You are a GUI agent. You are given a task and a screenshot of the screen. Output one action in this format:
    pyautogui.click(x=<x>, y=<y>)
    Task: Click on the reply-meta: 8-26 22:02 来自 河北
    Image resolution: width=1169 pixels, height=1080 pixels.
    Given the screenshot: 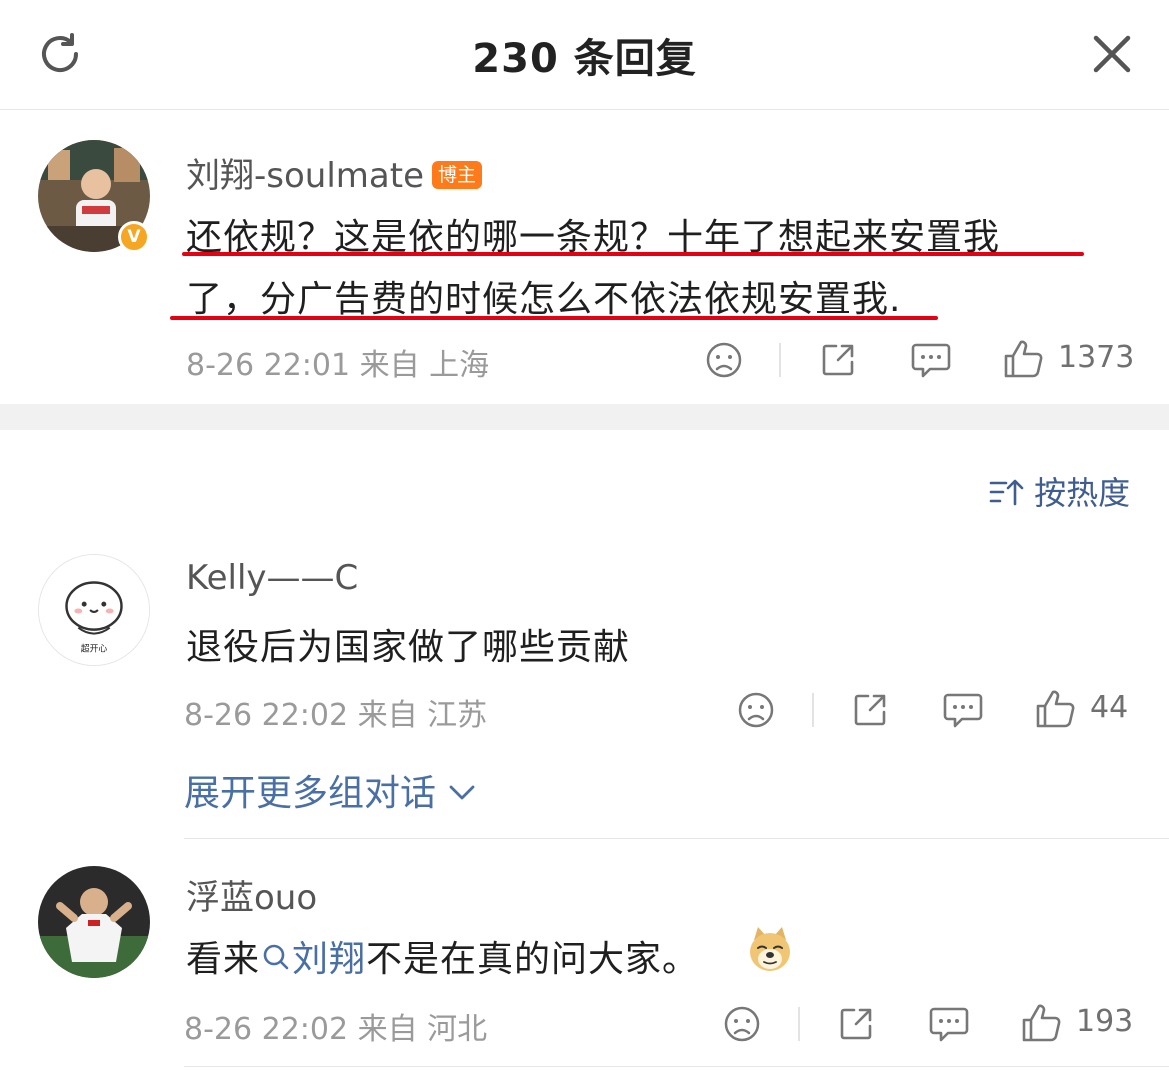 What is the action you would take?
    pyautogui.click(x=335, y=1026)
    